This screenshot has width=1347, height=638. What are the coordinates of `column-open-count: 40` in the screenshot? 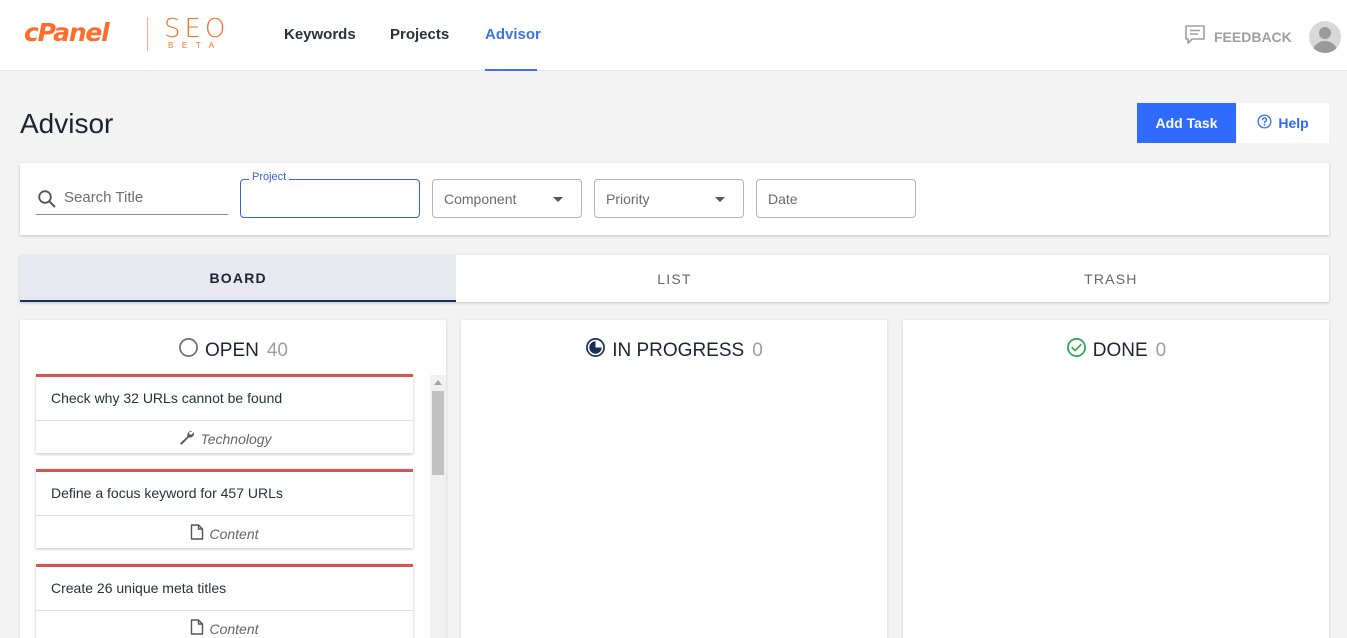 It's located at (277, 350).